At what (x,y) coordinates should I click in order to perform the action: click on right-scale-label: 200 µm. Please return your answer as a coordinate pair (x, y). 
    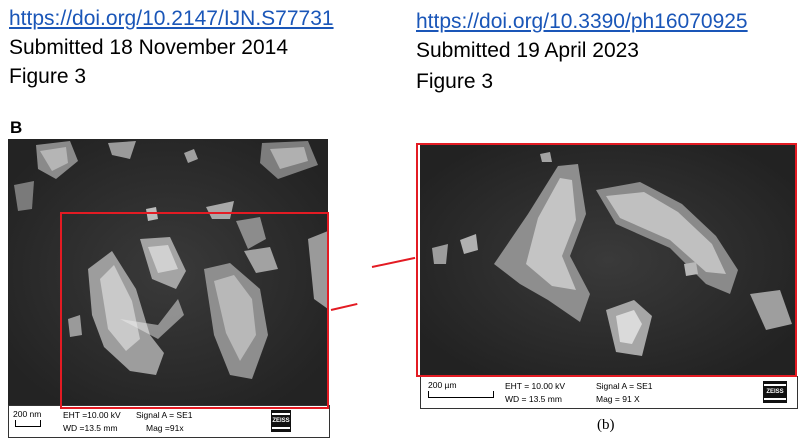
    Looking at the image, I should click on (442, 385).